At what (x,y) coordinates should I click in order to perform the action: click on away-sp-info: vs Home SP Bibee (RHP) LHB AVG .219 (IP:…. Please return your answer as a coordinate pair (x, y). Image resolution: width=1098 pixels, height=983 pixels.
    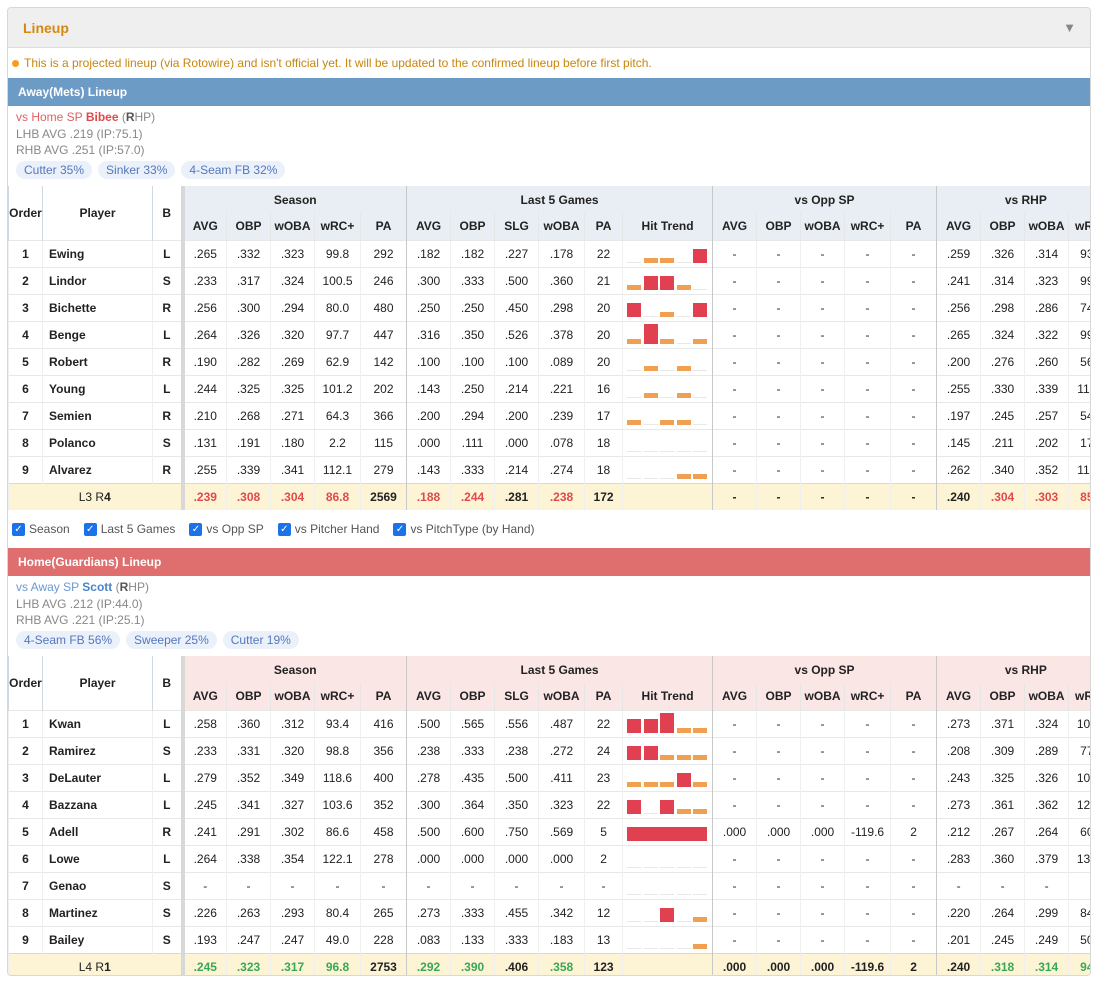
    Looking at the image, I should click on (549, 146).